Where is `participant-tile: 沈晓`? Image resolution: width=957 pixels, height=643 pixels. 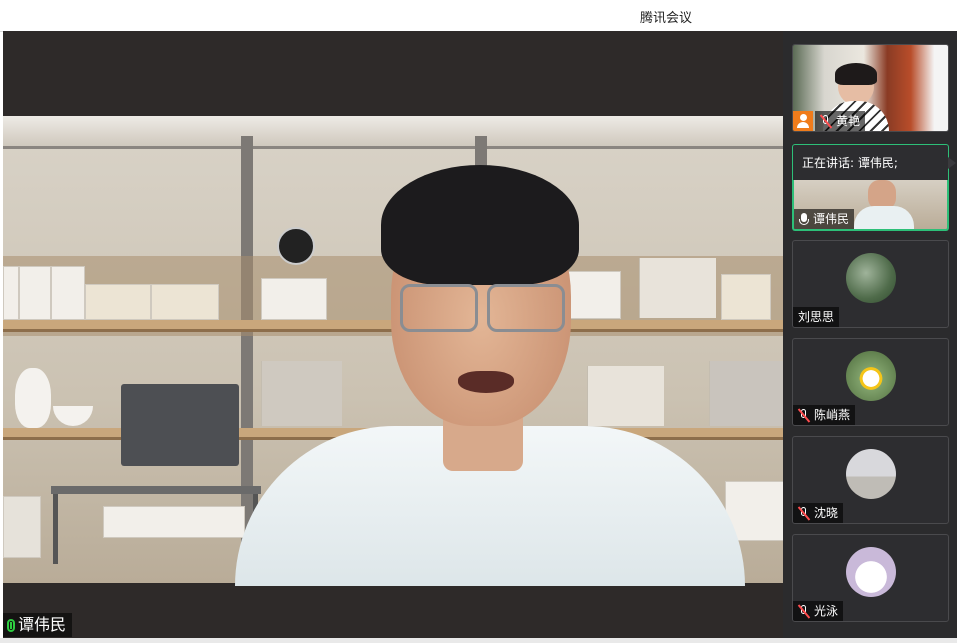
participant-tile: 沈晓 is located at coordinates (870, 480).